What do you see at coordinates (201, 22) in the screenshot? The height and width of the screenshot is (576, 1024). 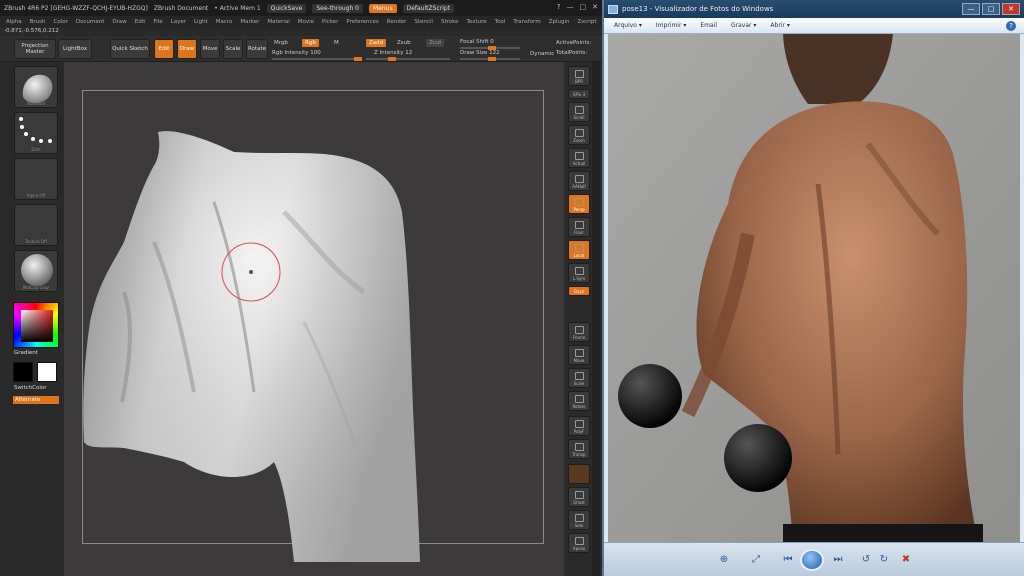 I see `menu-light: Light` at bounding box center [201, 22].